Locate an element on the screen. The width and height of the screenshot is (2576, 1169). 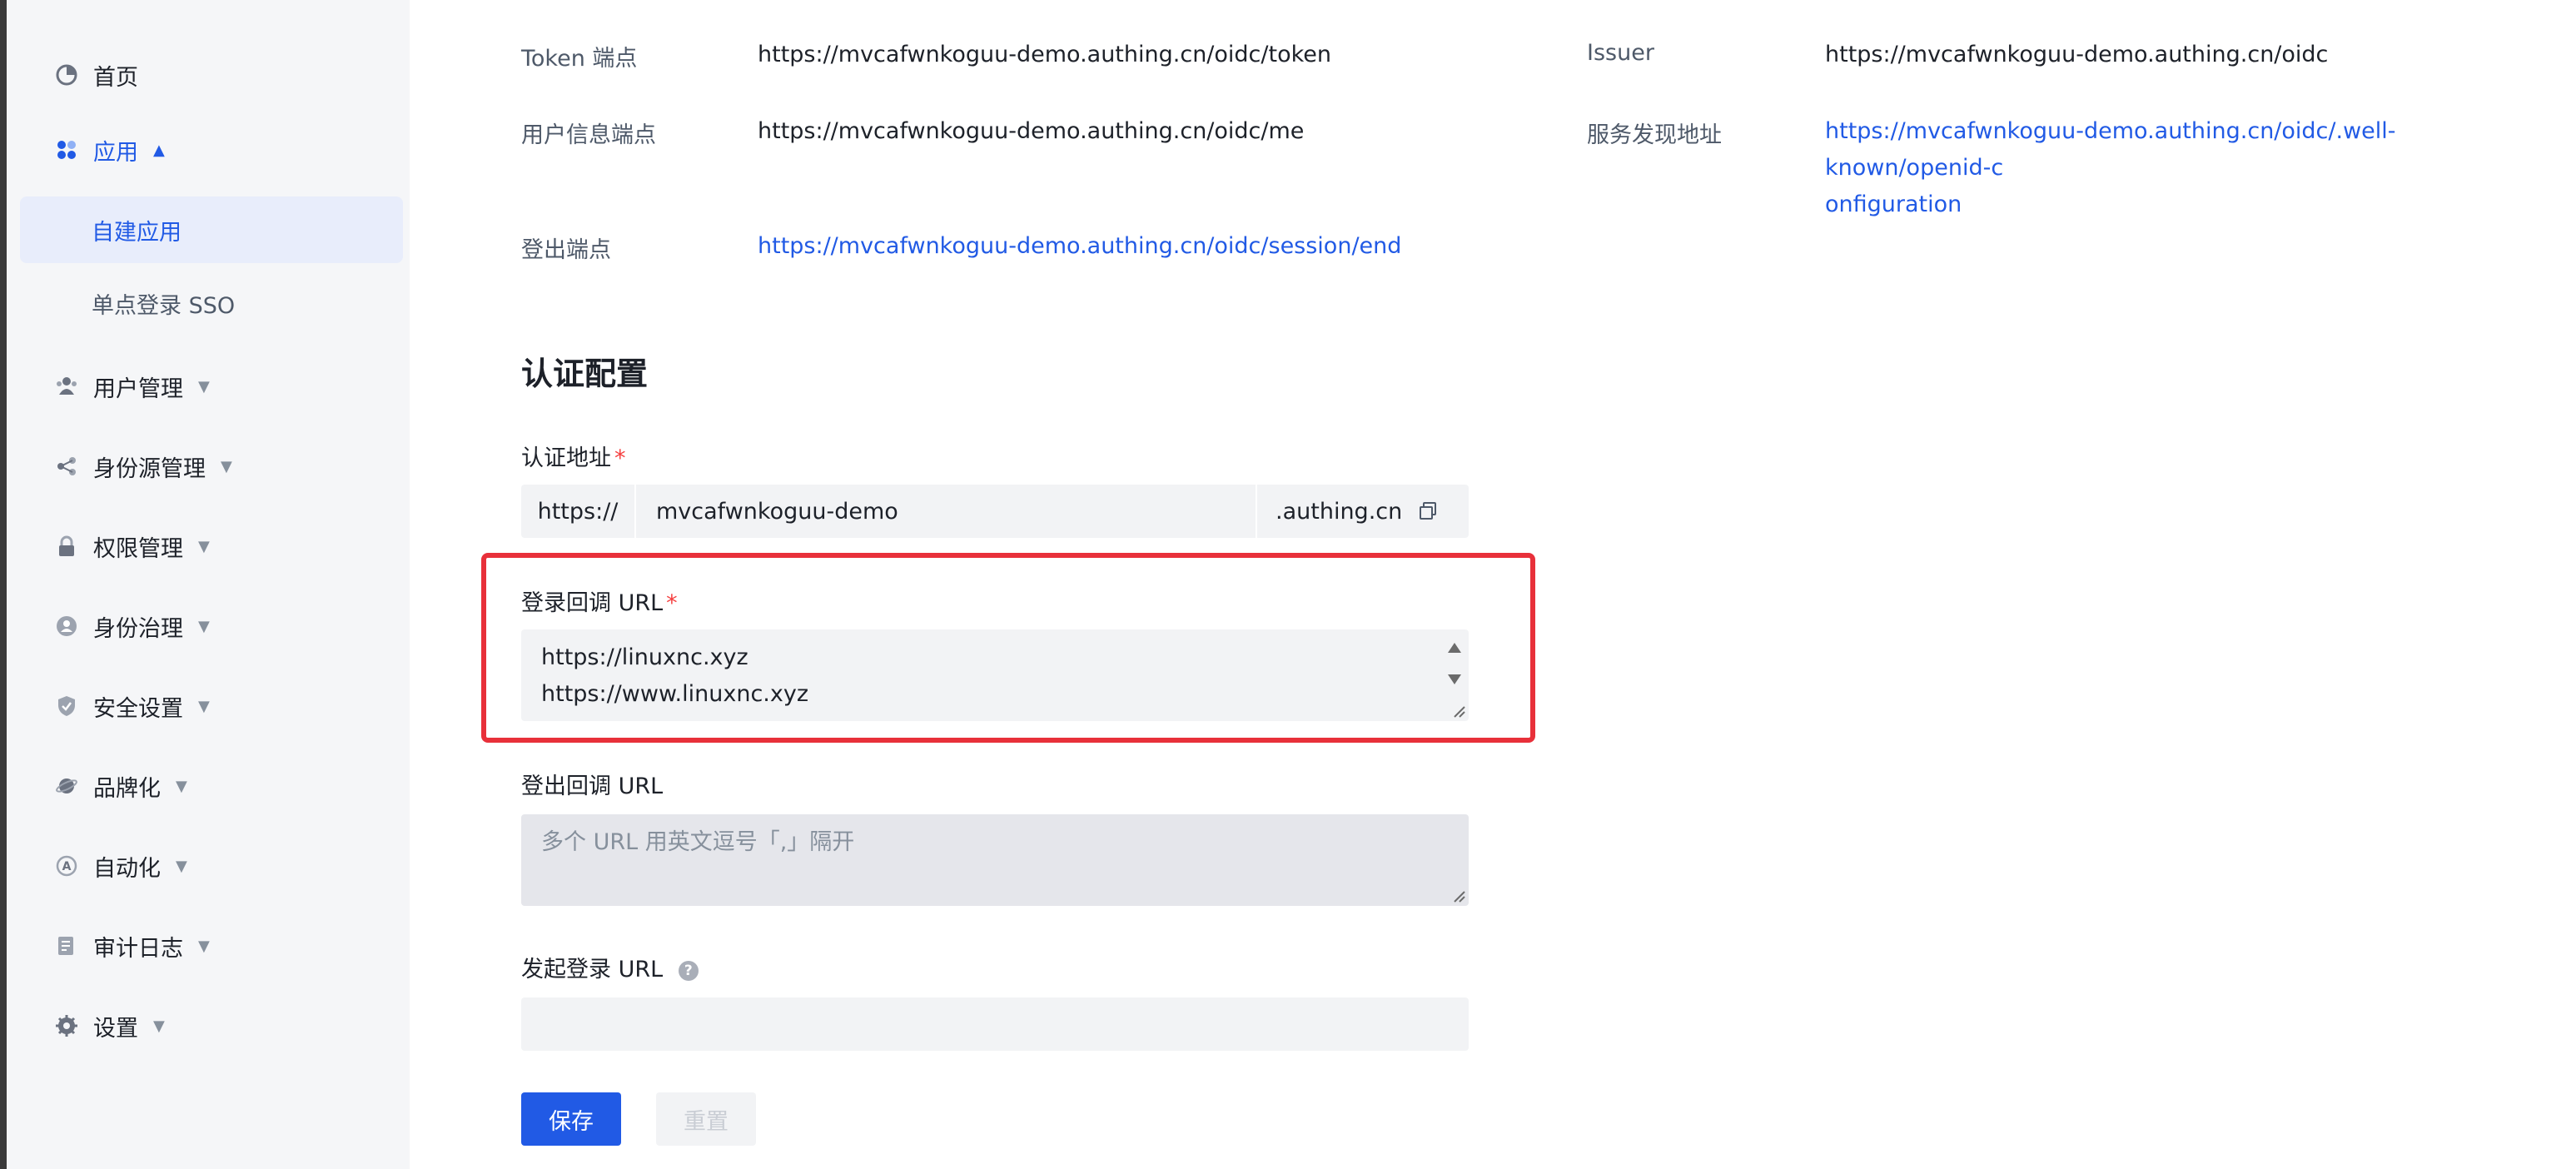
auth-address-input: mvcafwnkoguu-demo is located at coordinates (946, 511).